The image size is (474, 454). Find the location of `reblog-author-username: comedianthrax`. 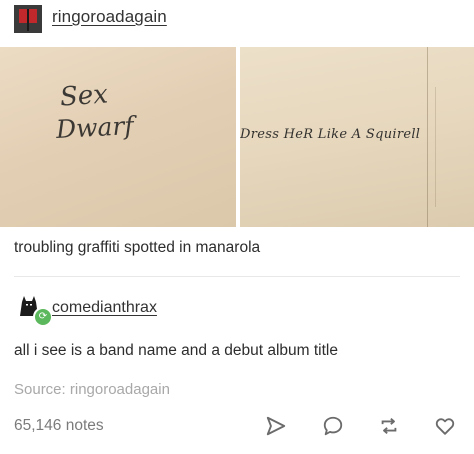

reblog-author-username: comedianthrax is located at coordinates (104, 308).